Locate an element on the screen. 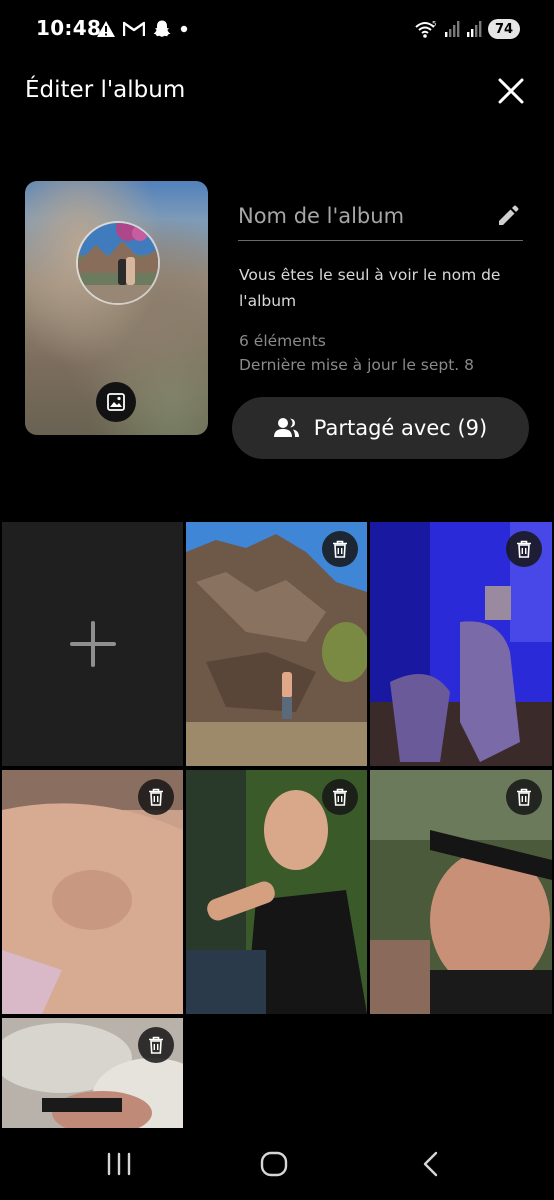 The height and width of the screenshot is (1200, 554). cover-photo is located at coordinates (118, 263).